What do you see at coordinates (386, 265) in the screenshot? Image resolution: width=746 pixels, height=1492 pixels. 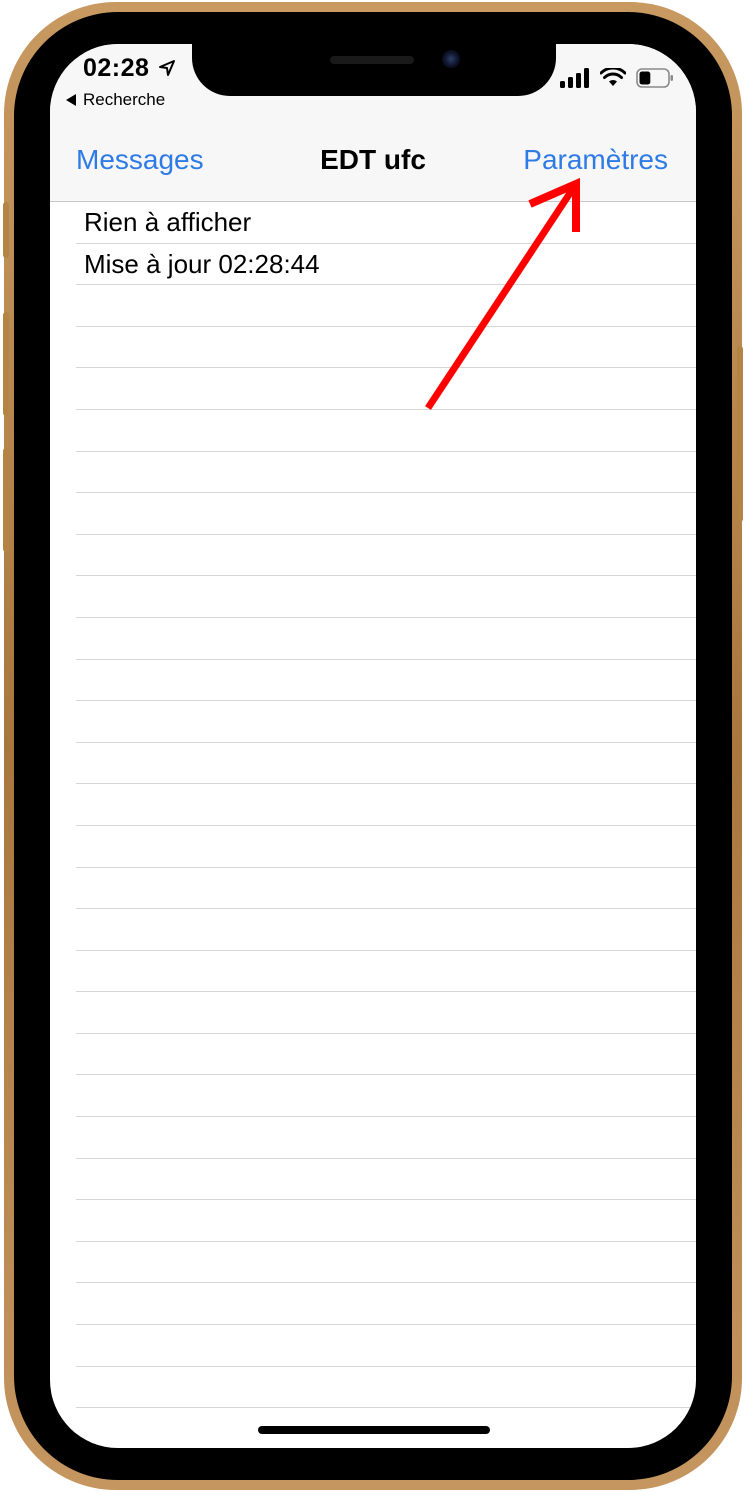 I see `list-item: Mise à jour 02:28:44` at bounding box center [386, 265].